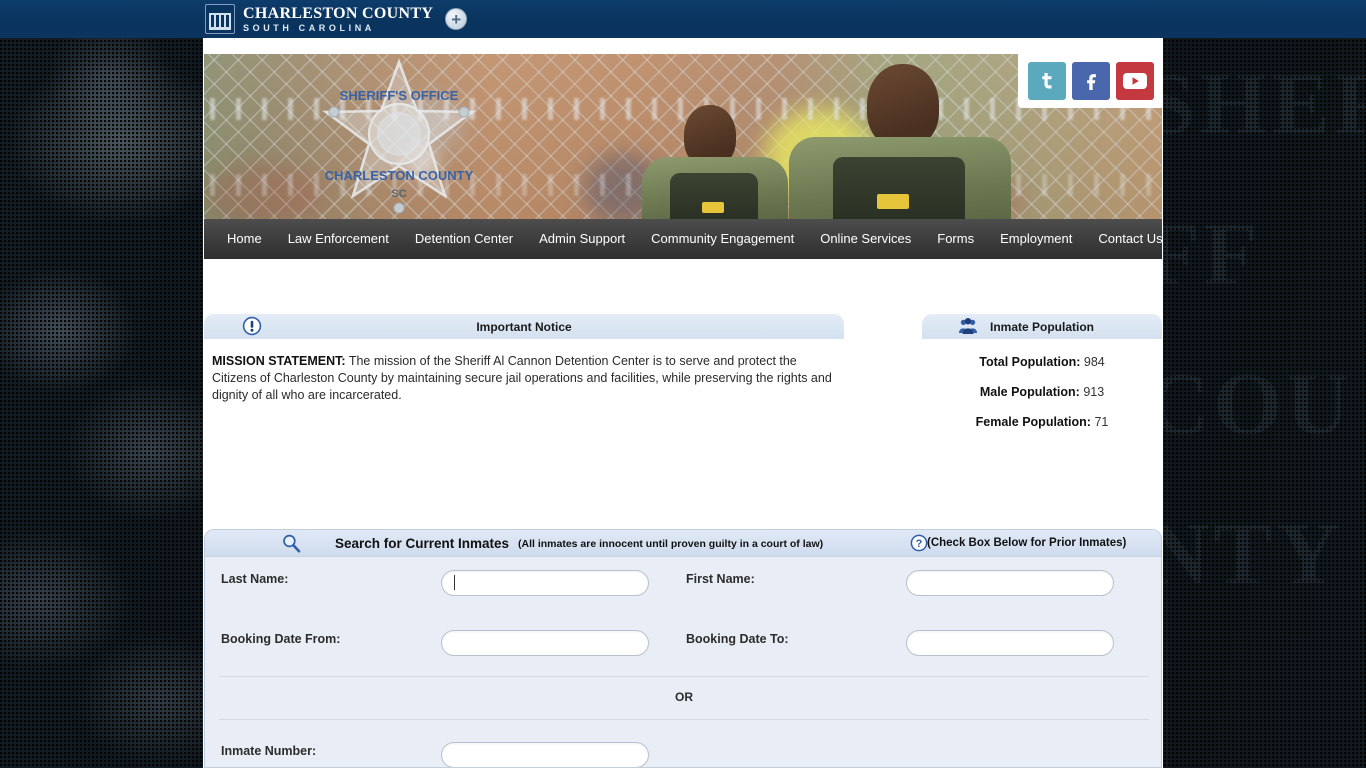  Describe the element at coordinates (1124, 239) in the screenshot. I see `nav-item-contact-us: Contact Us` at that location.